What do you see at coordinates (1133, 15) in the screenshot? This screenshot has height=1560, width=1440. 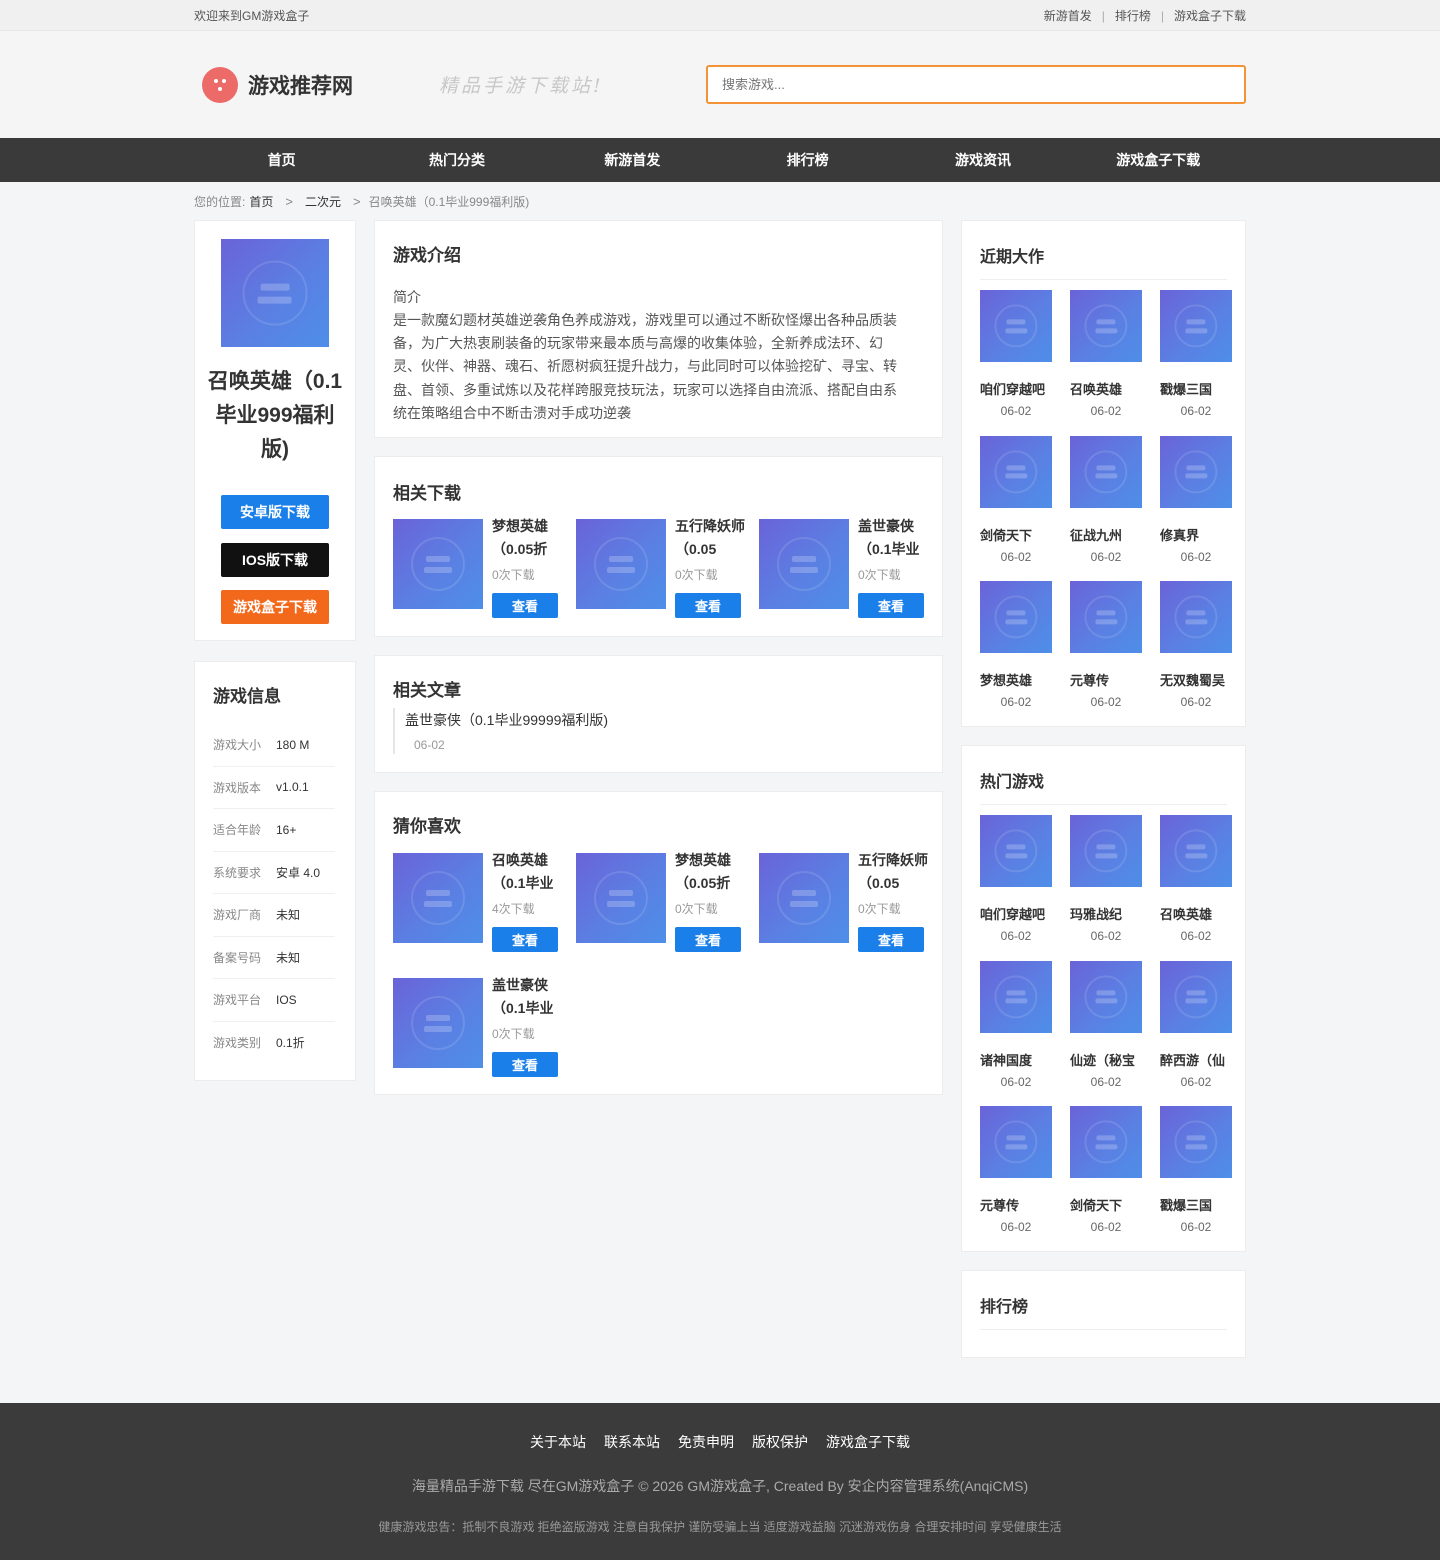 I see `top-link-rank: 排行榜` at bounding box center [1133, 15].